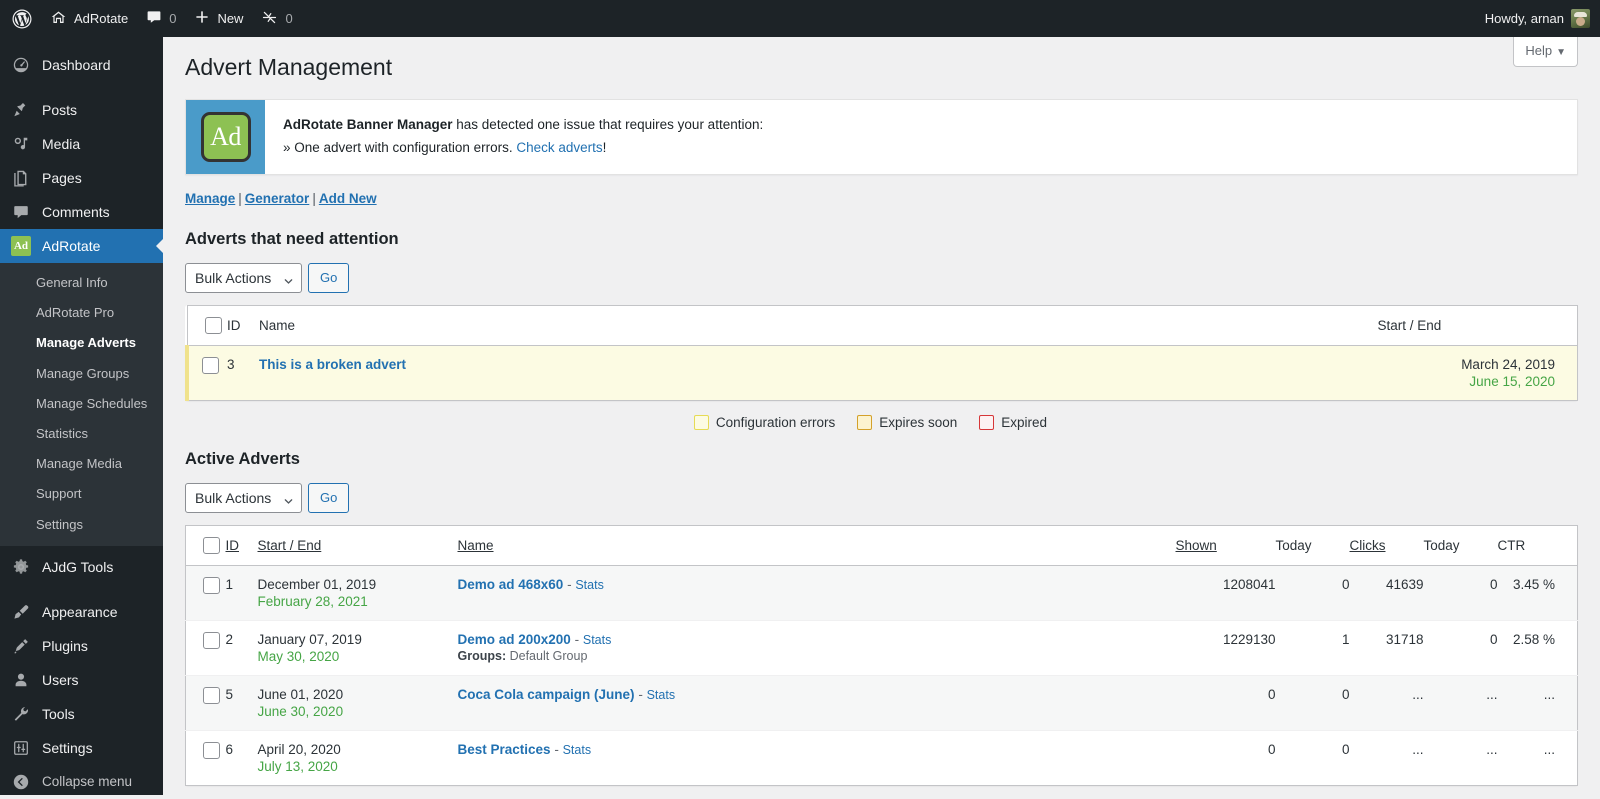 The image size is (1600, 799). I want to click on active-row-shown: 1208041, so click(1225, 593).